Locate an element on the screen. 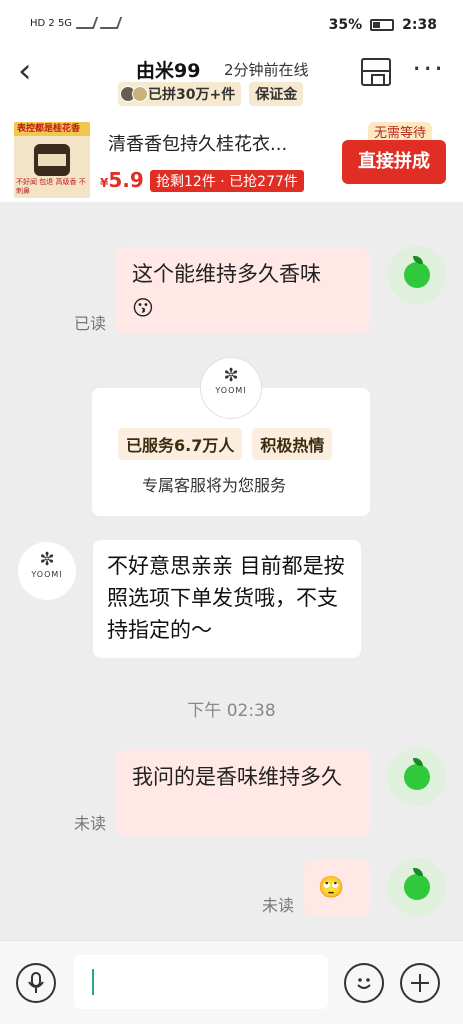 The height and width of the screenshot is (1024, 463). battery-percent: 35% is located at coordinates (345, 25).